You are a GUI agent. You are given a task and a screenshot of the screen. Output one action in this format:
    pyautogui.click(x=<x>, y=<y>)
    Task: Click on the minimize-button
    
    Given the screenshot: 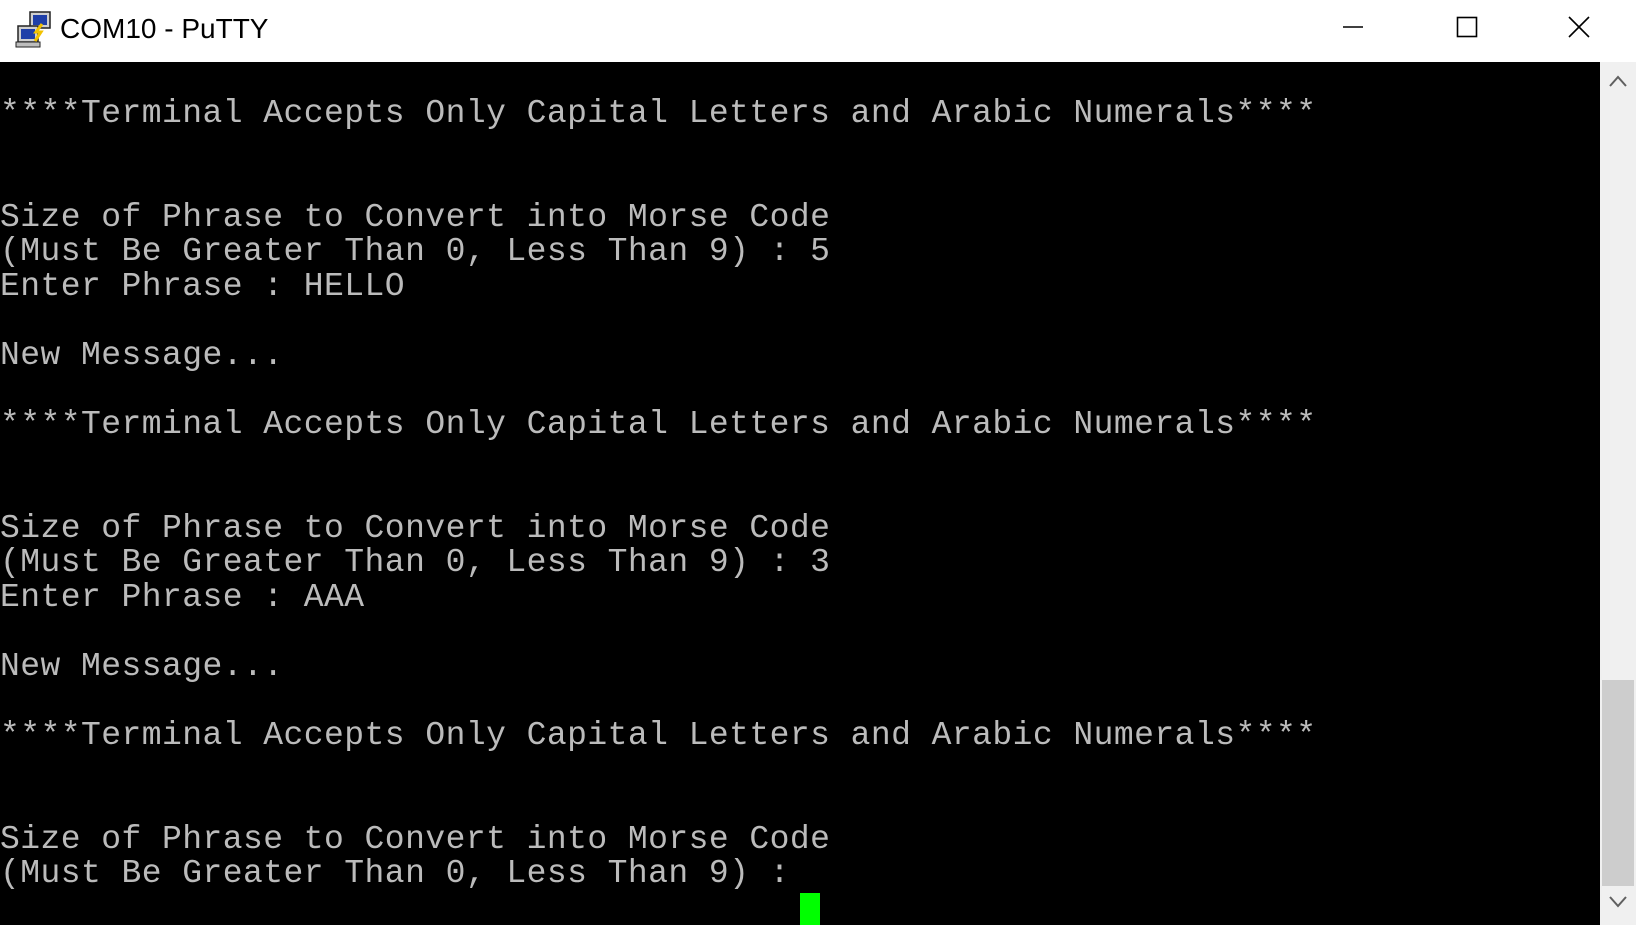 What is the action you would take?
    pyautogui.click(x=1353, y=29)
    